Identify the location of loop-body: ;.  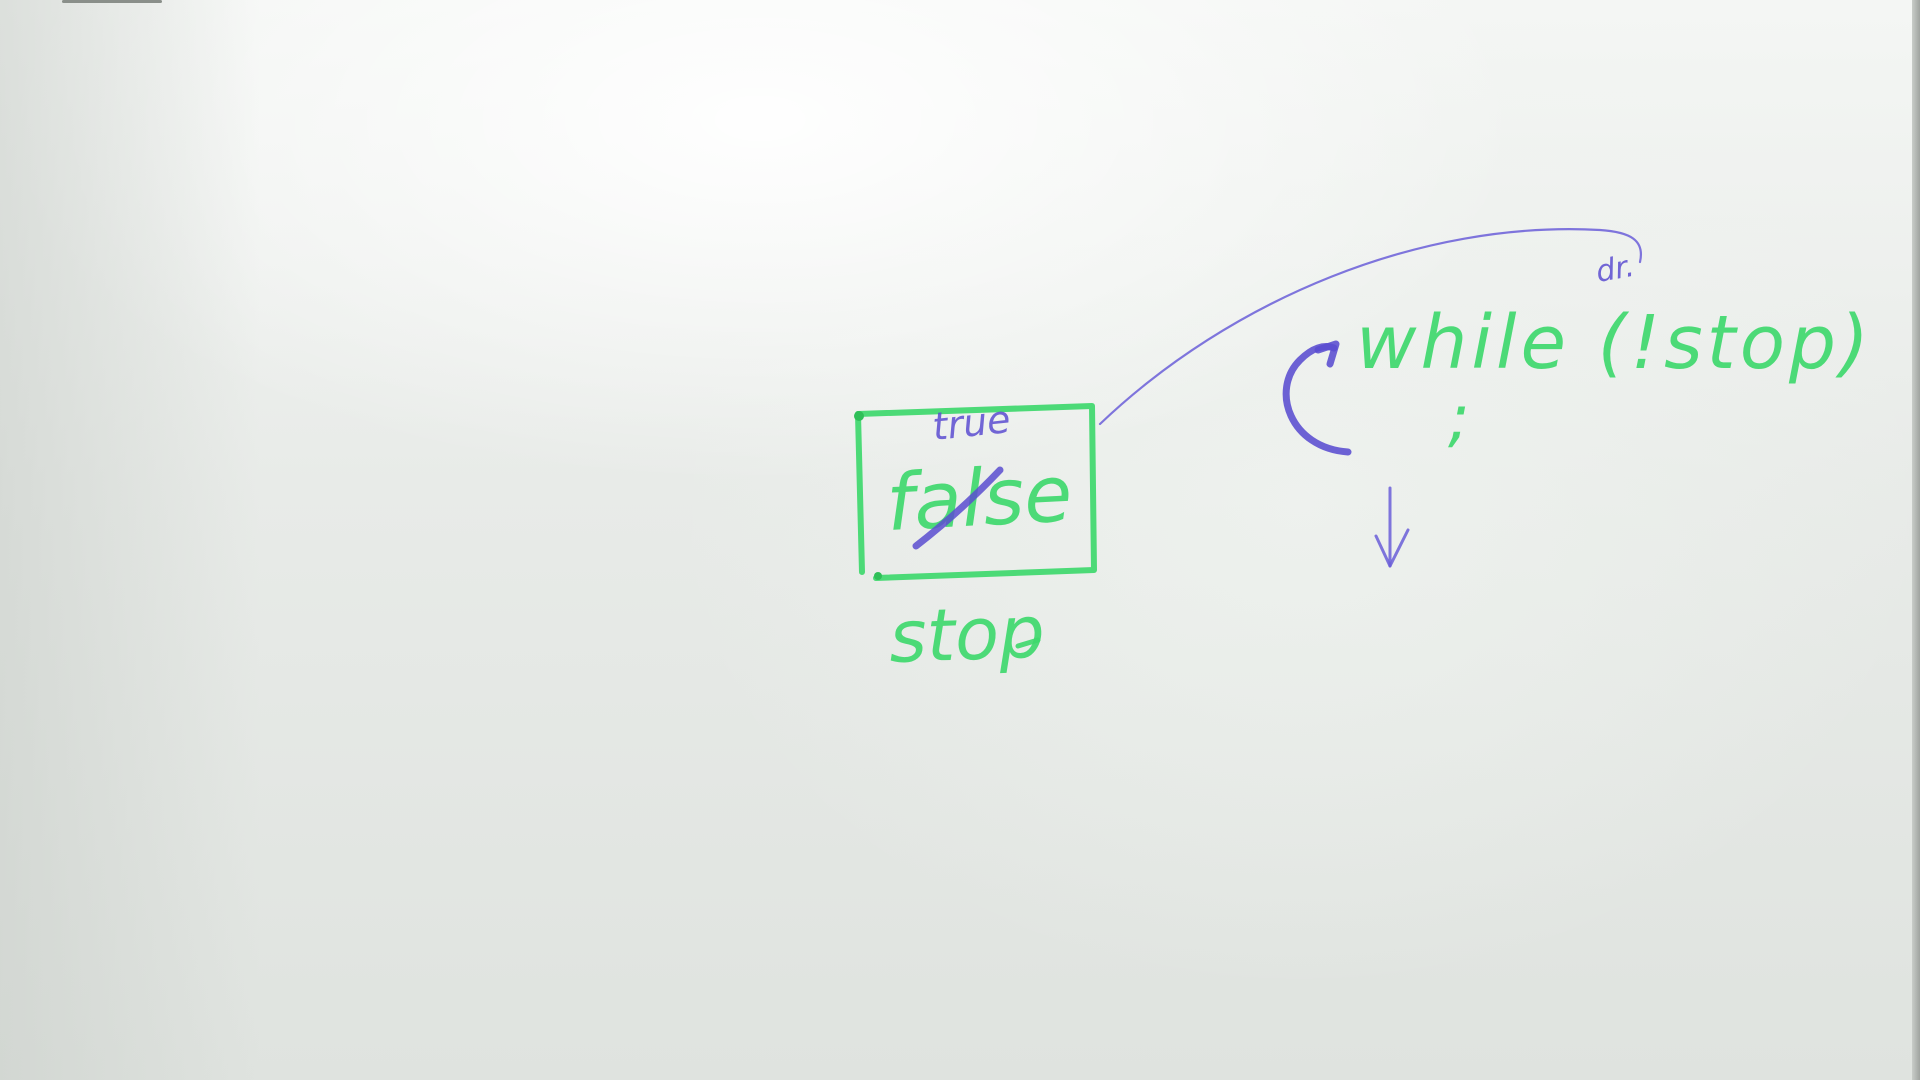
(1459, 419).